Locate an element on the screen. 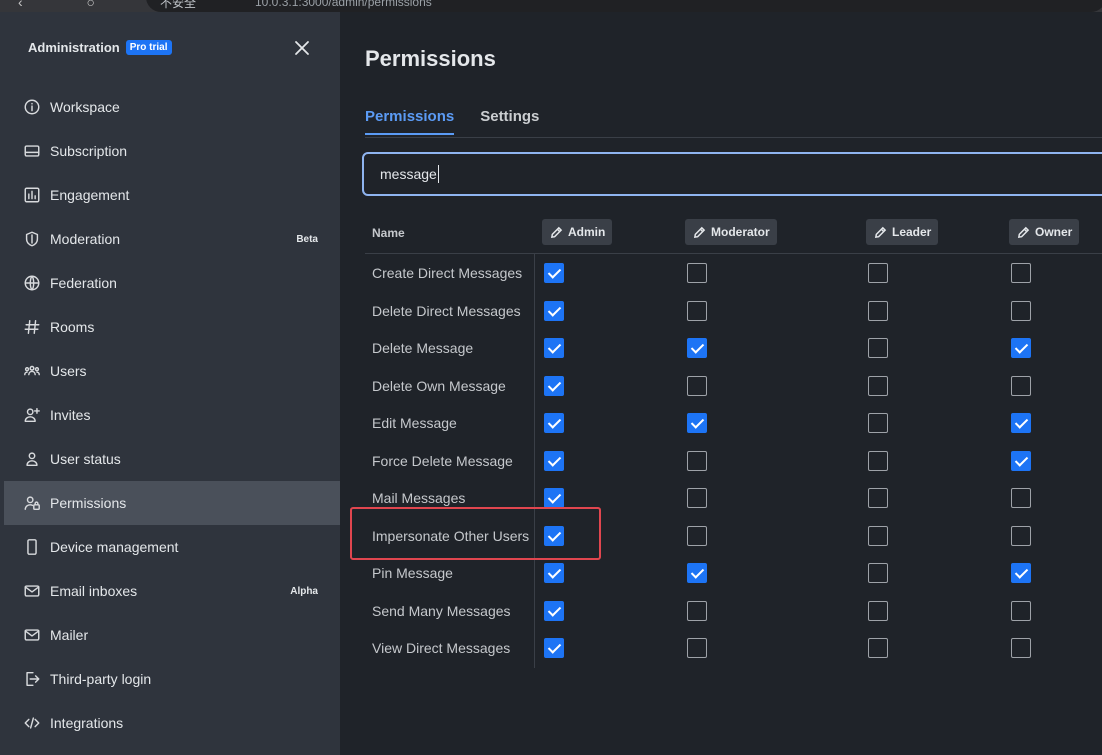 The width and height of the screenshot is (1102, 755). sidebar-item-label: Workspace is located at coordinates (85, 107).